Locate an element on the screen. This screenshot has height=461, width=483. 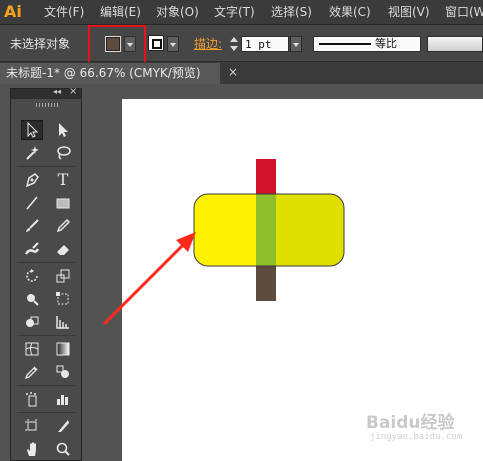
panel-grip-handle is located at coordinates (47, 105).